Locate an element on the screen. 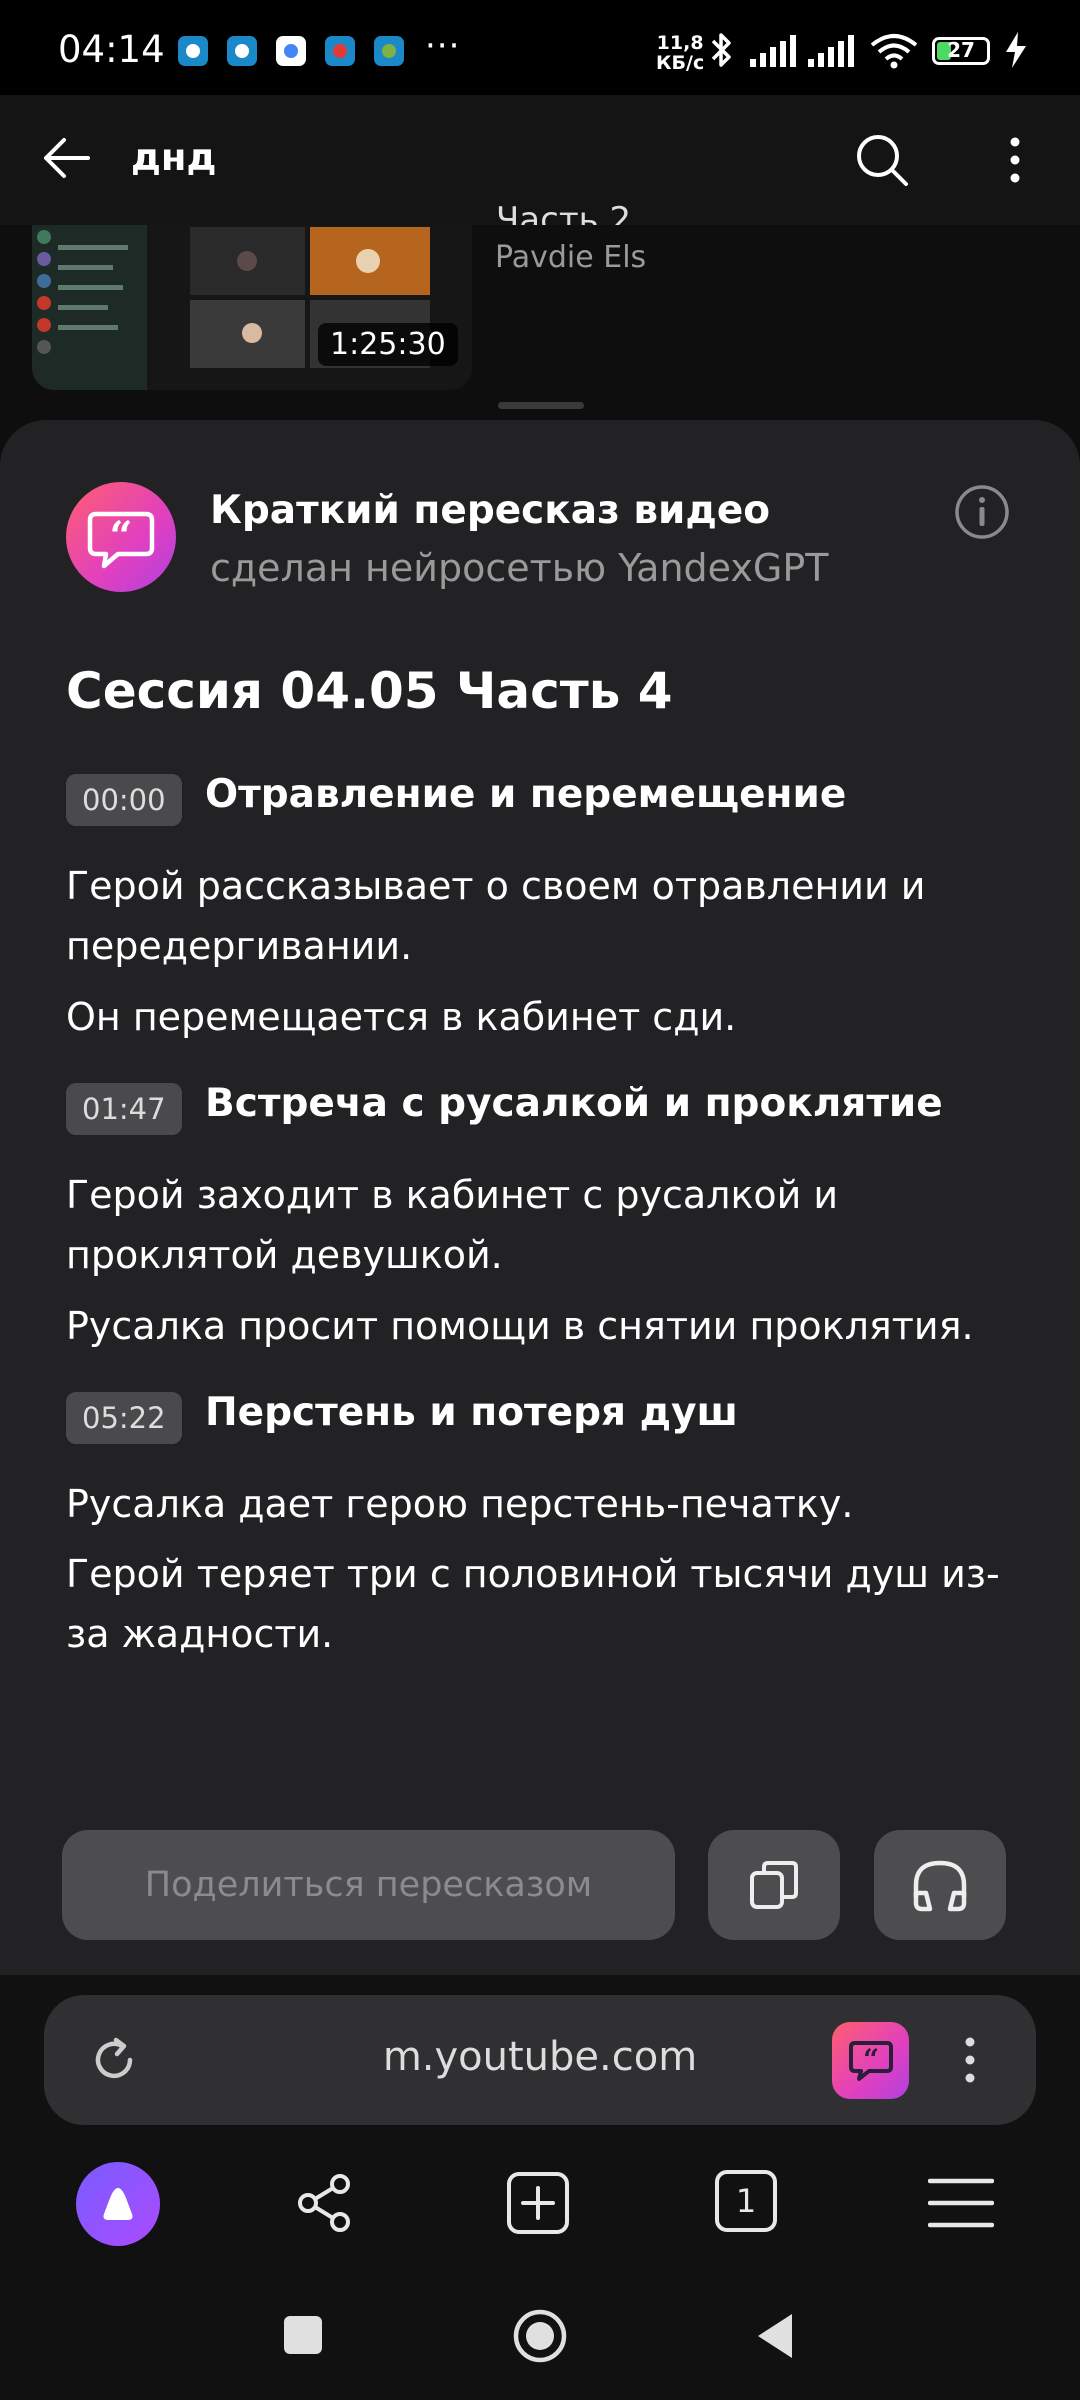 The width and height of the screenshot is (1080, 2400). info-icon is located at coordinates (982, 512).